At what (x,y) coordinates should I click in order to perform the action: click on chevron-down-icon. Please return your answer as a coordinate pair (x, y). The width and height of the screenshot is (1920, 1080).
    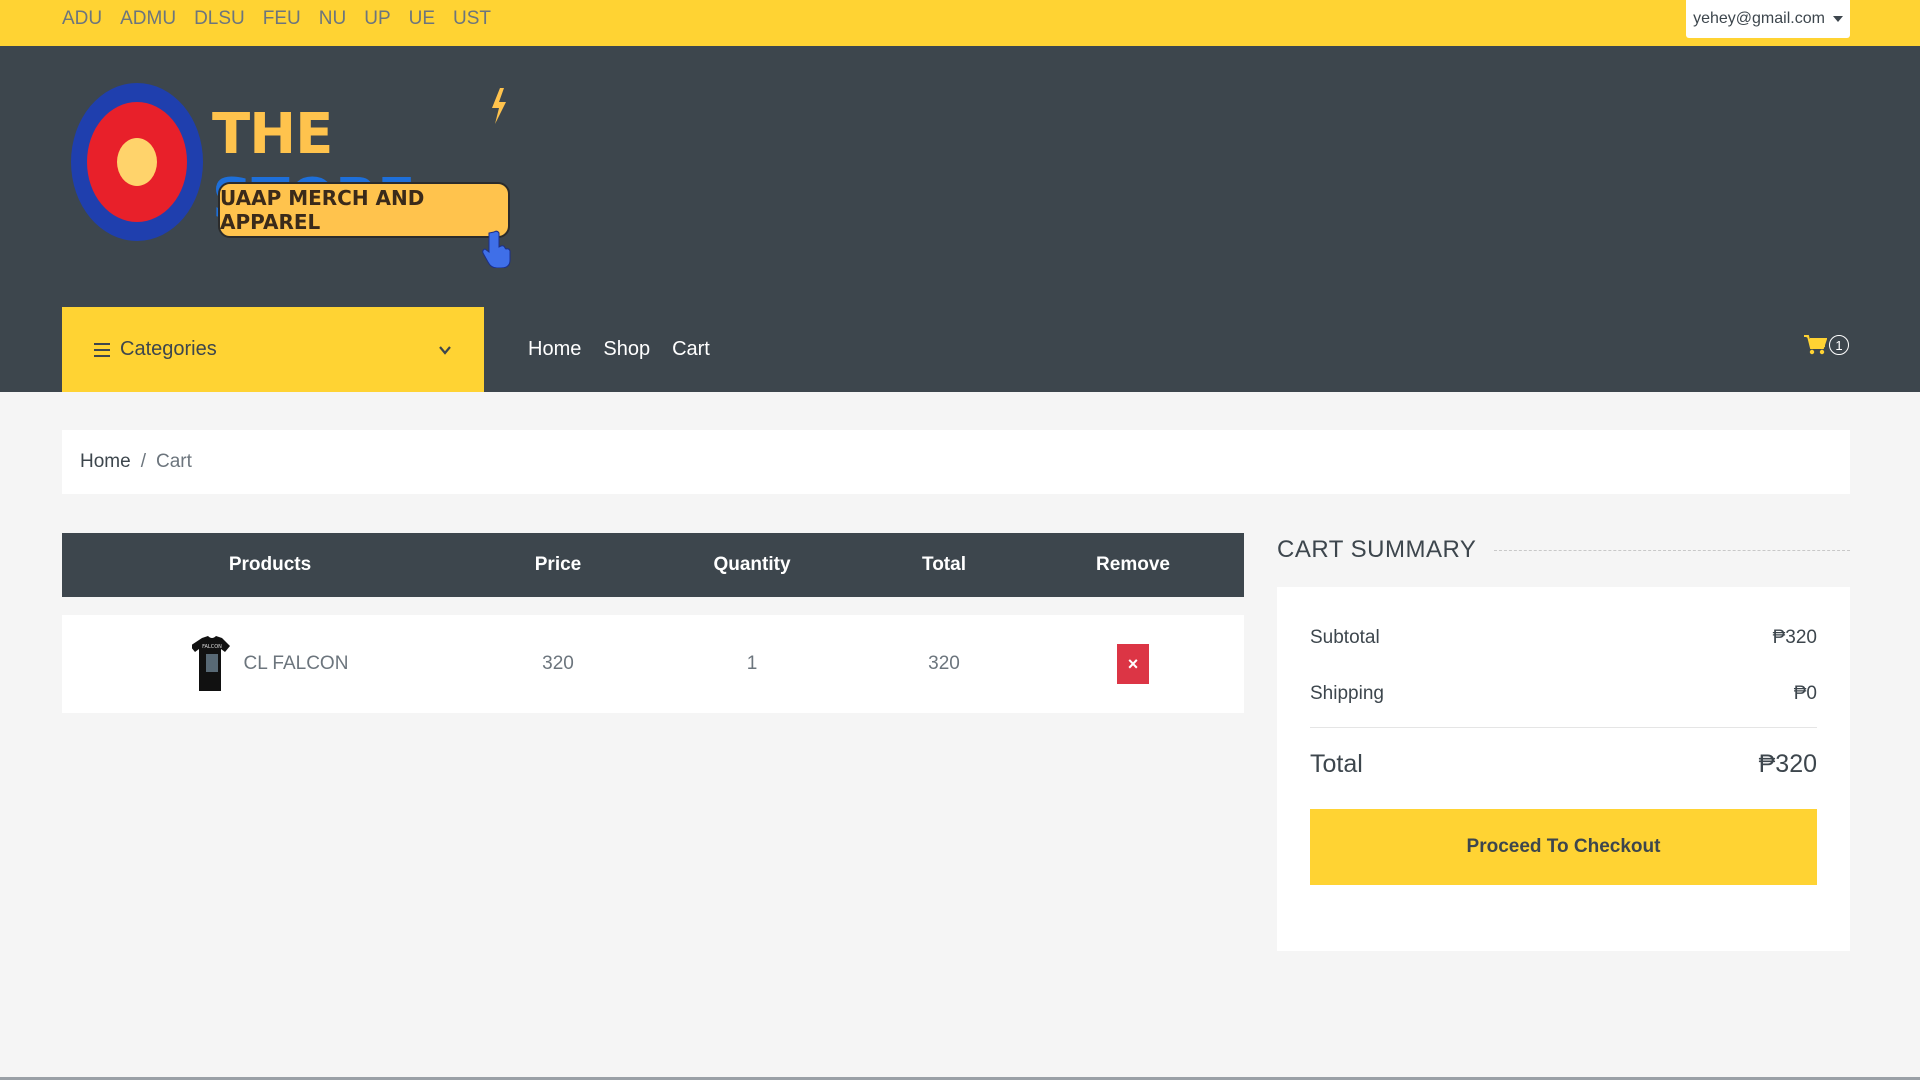
    Looking at the image, I should click on (445, 350).